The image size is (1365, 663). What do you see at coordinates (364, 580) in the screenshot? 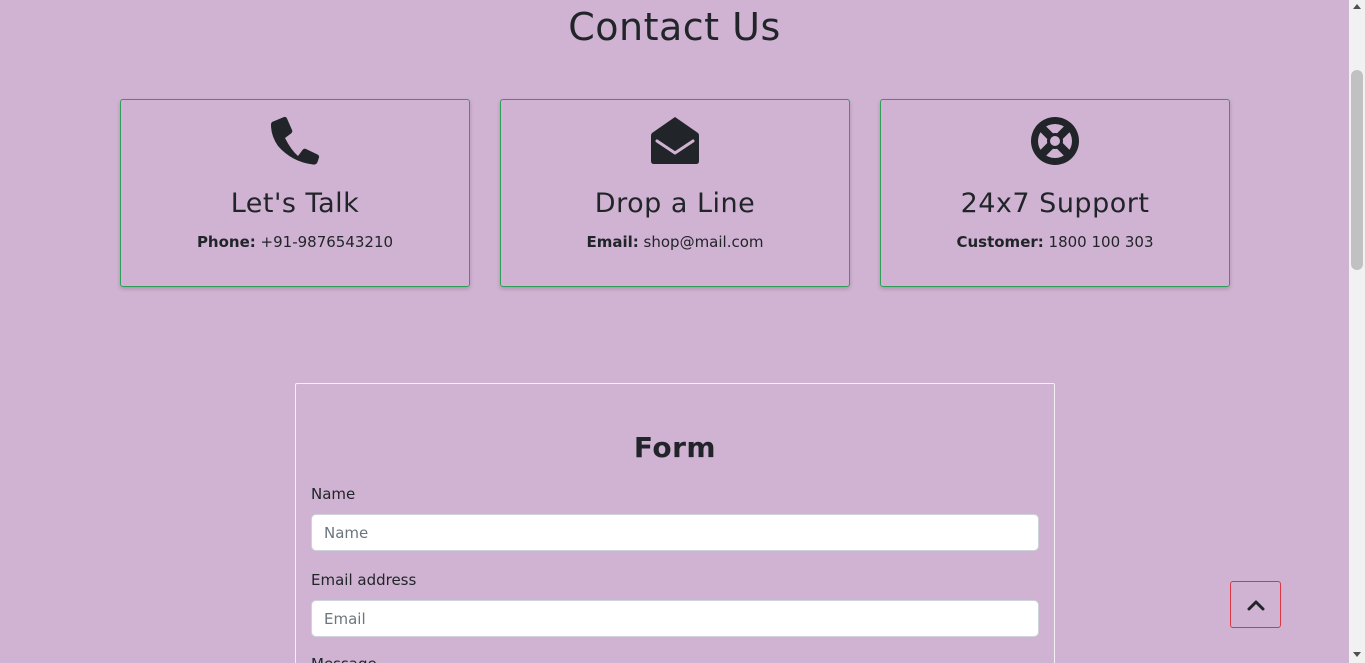
I see `email-label: Email address` at bounding box center [364, 580].